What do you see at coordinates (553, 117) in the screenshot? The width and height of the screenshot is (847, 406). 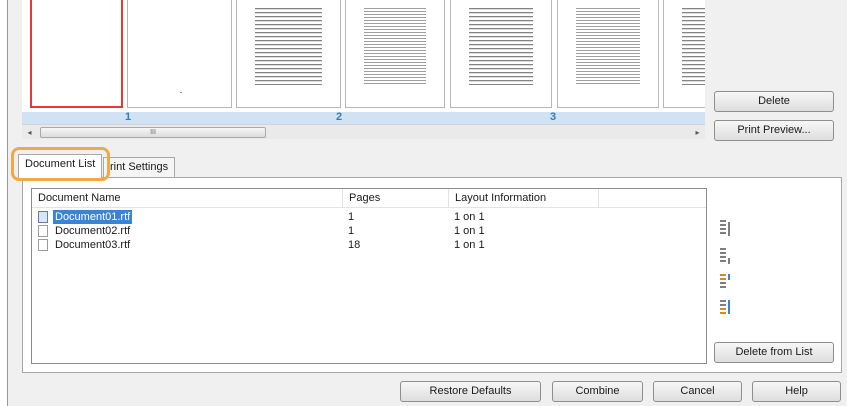 I see `group-label: 3` at bounding box center [553, 117].